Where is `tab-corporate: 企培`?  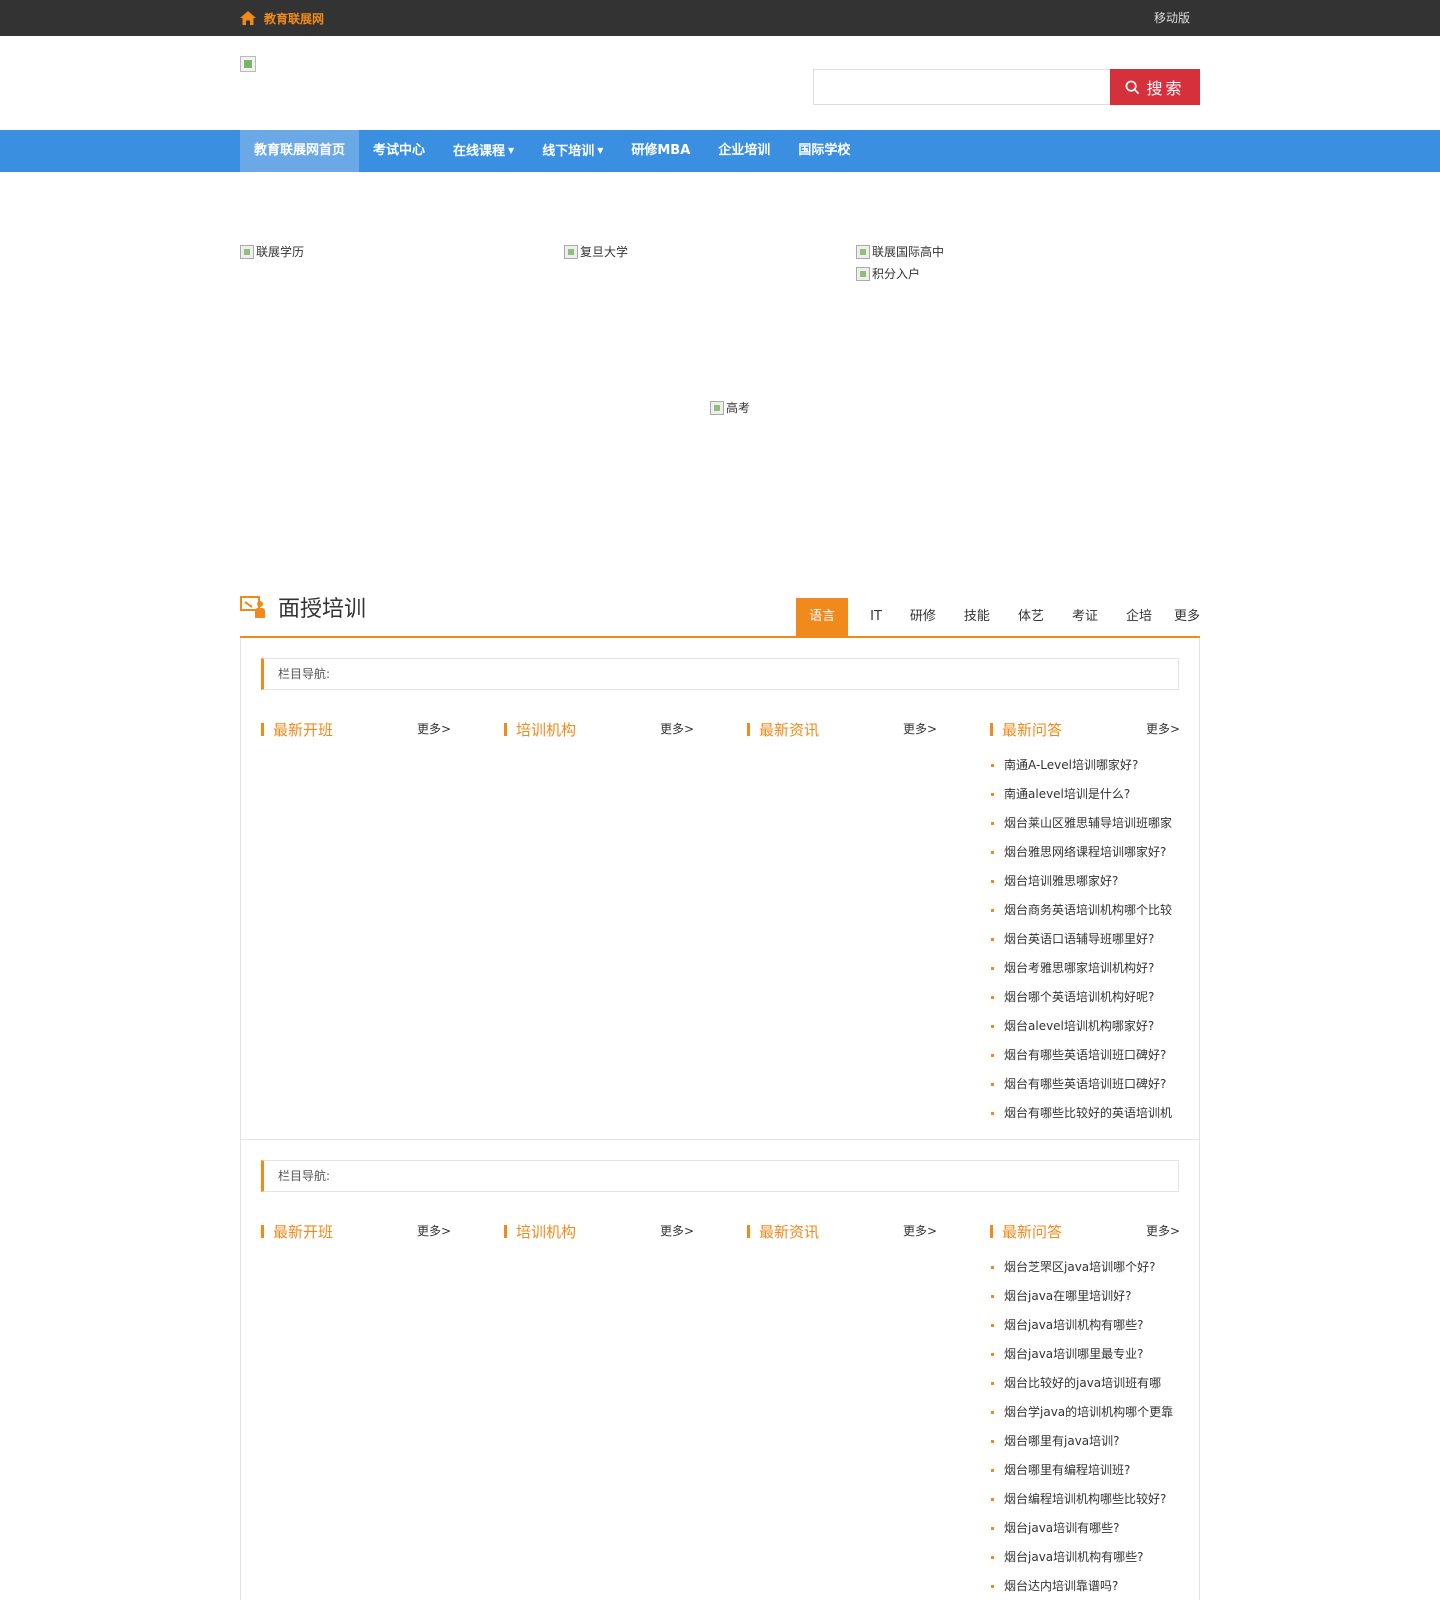 tab-corporate: 企培 is located at coordinates (1139, 617).